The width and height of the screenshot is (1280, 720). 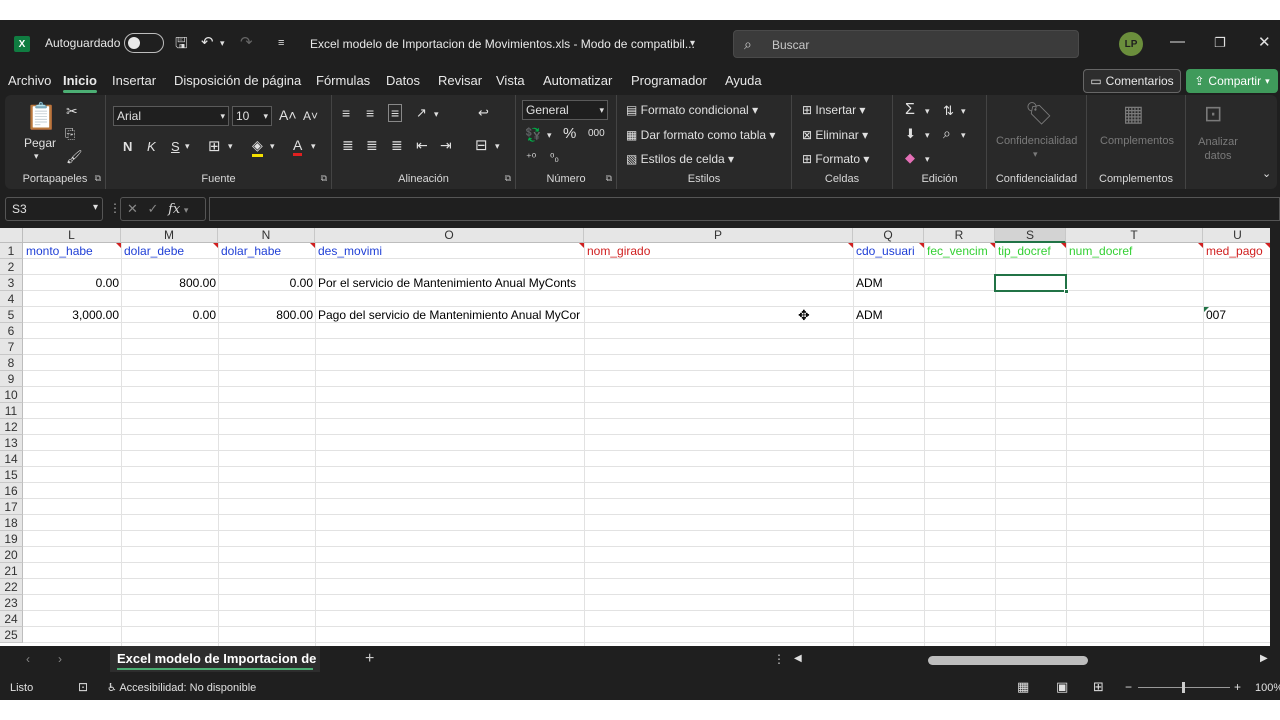 What do you see at coordinates (669, 80) in the screenshot?
I see `tab-programador: Programador` at bounding box center [669, 80].